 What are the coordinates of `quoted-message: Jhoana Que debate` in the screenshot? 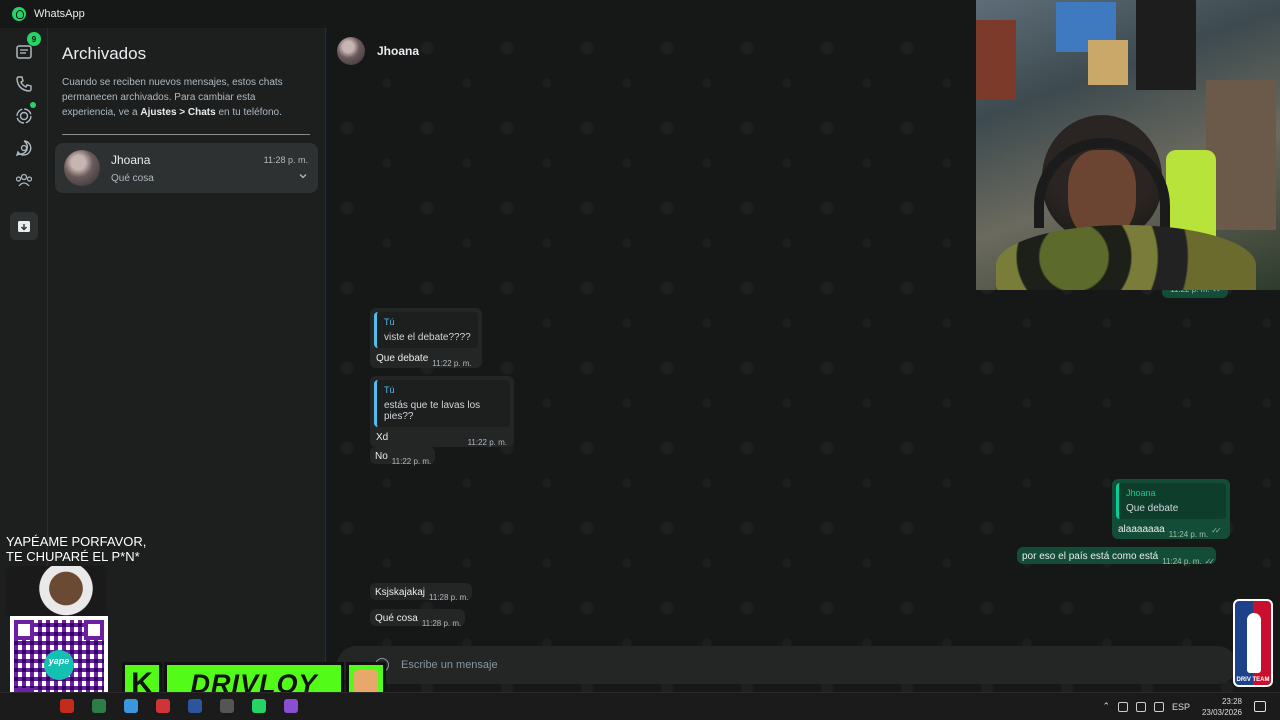 It's located at (1171, 501).